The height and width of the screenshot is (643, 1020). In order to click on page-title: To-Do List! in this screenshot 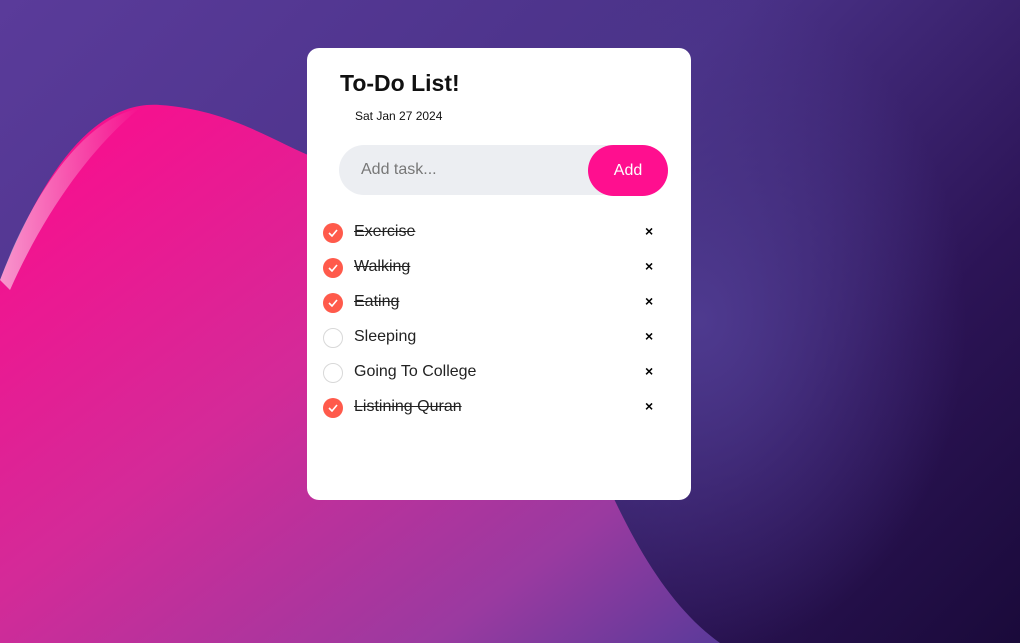, I will do `click(400, 83)`.